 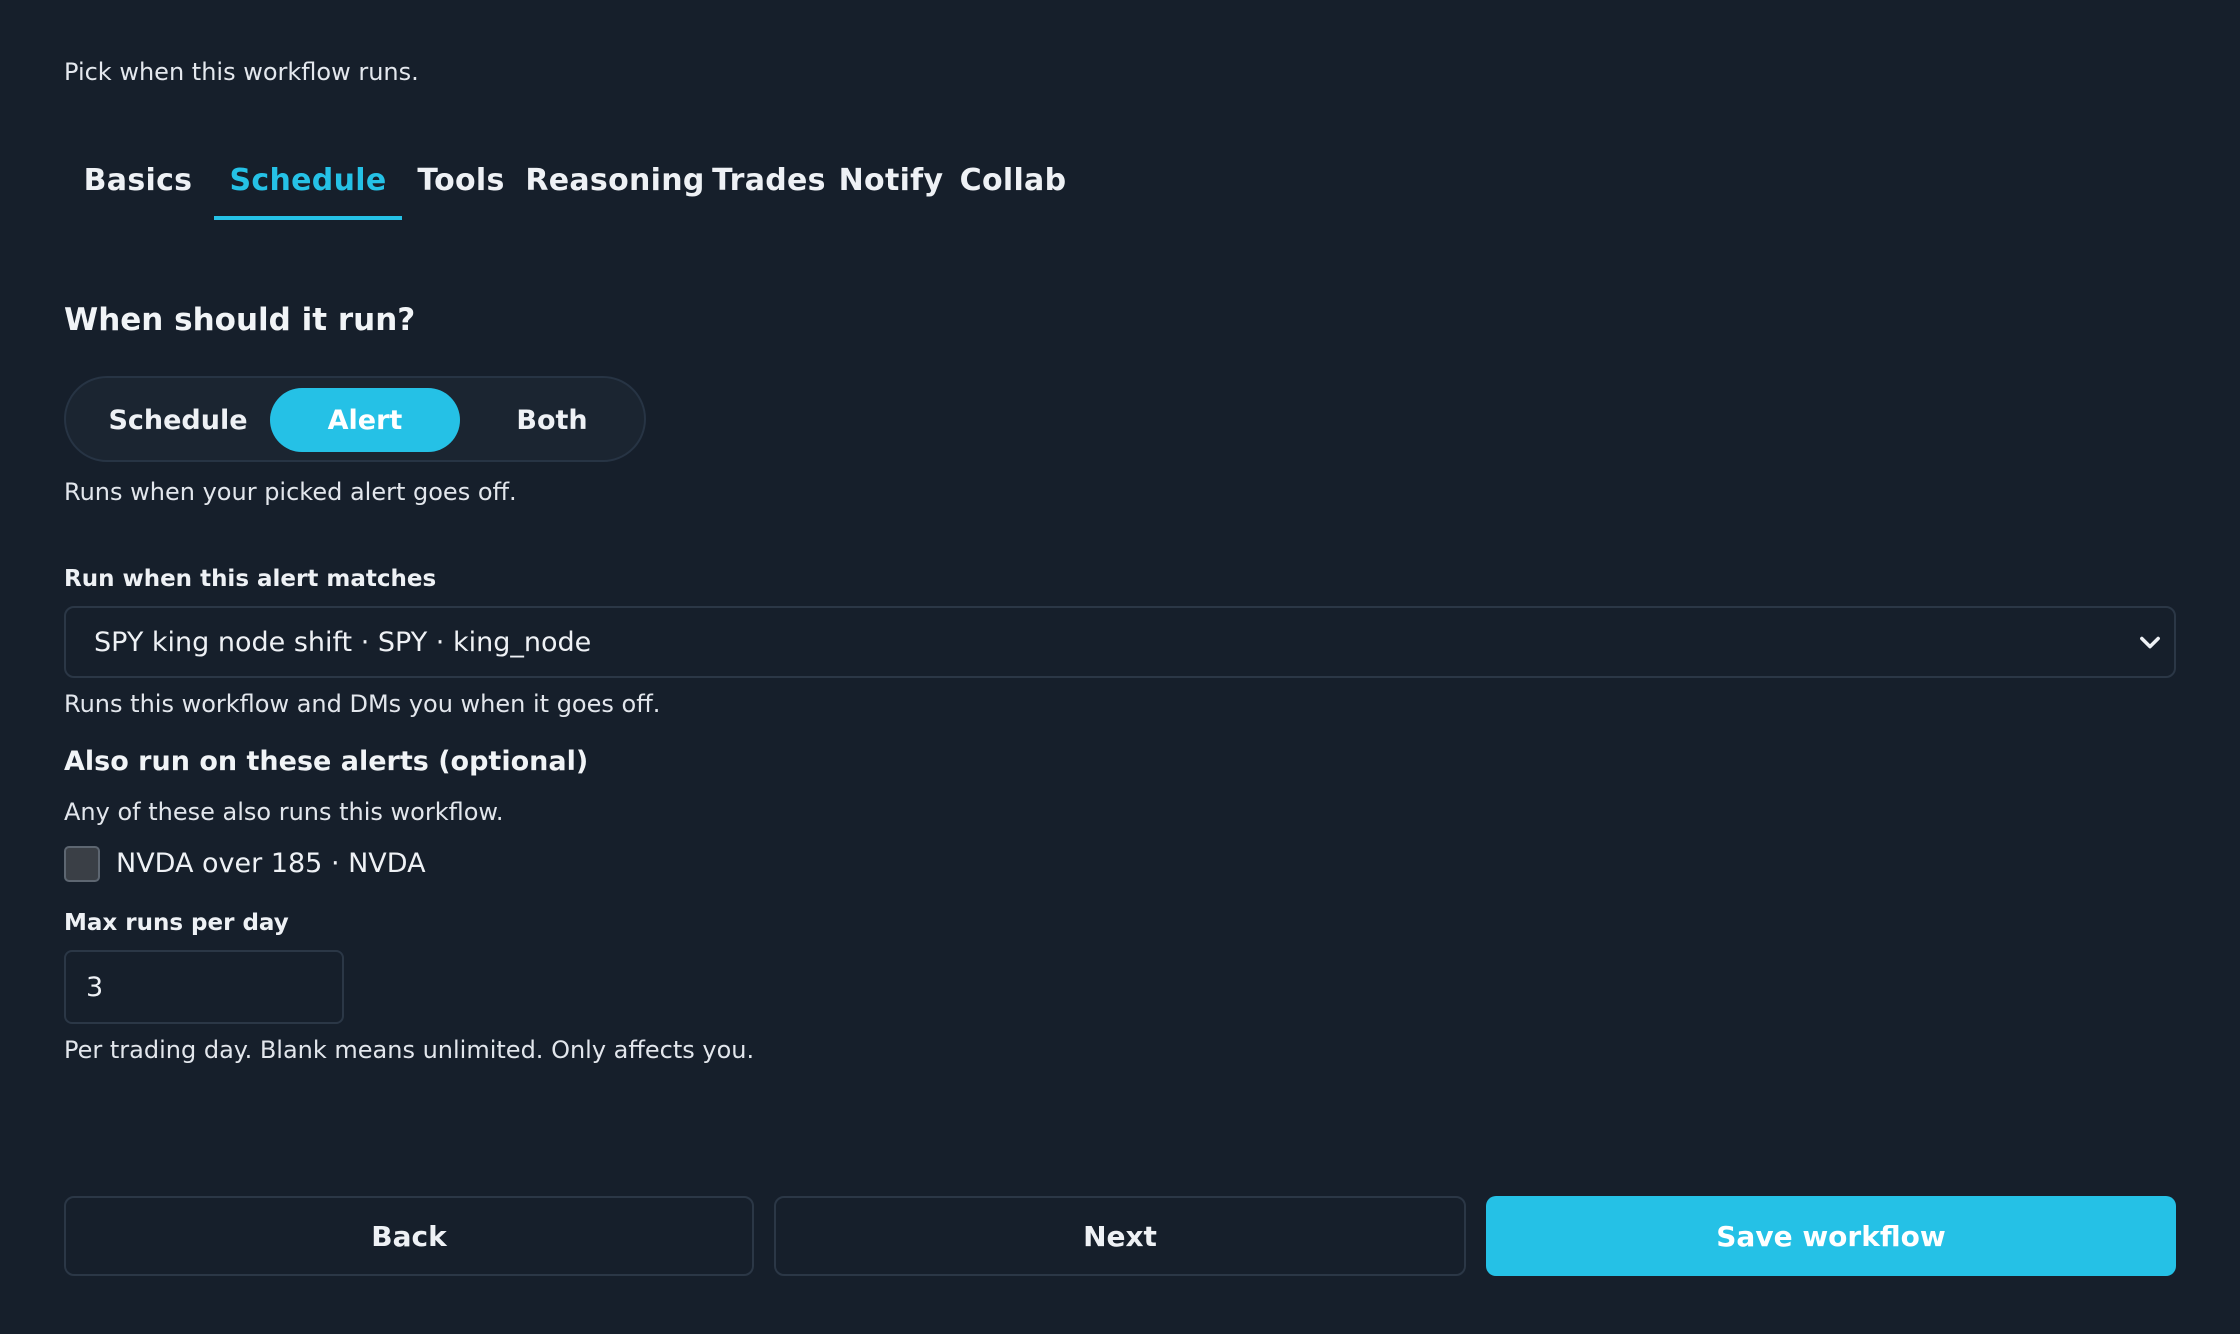 What do you see at coordinates (409, 1236) in the screenshot?
I see `back-button: Back` at bounding box center [409, 1236].